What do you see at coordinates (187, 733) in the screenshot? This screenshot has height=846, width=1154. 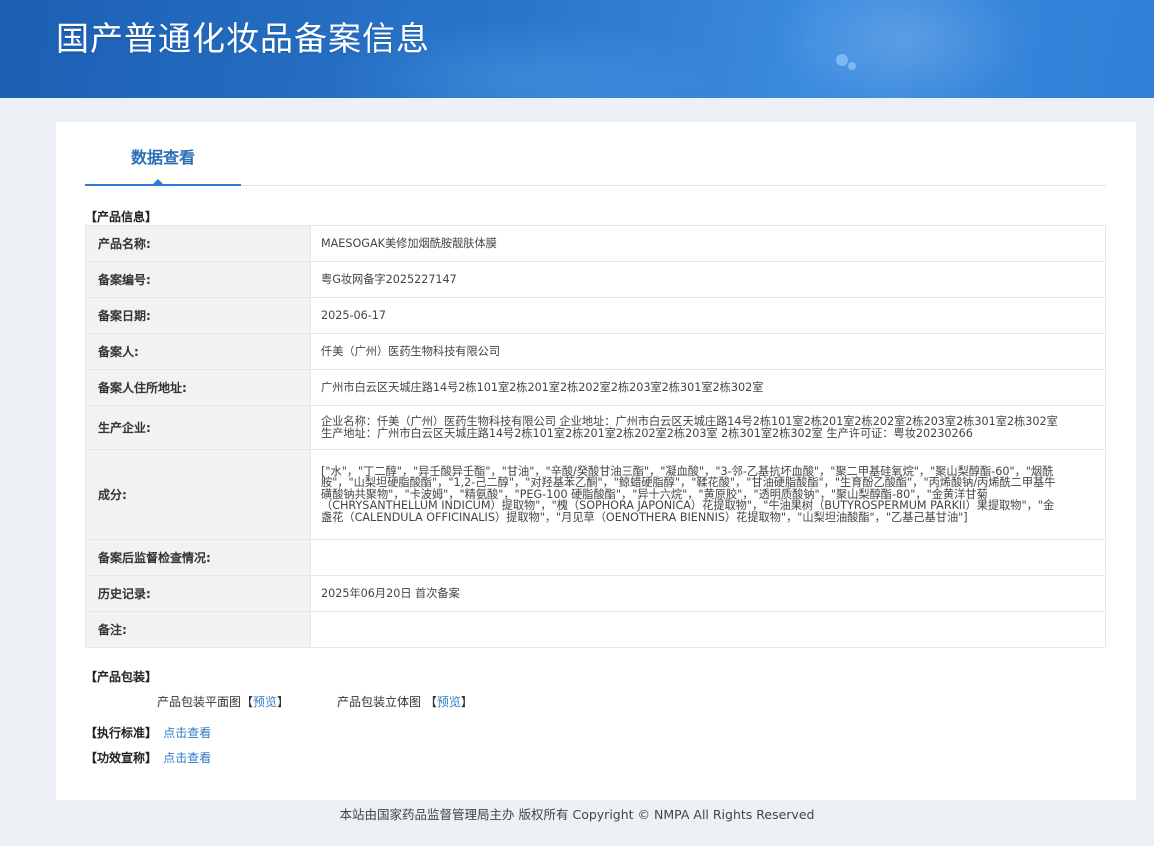 I see `standard-view-link: 点击查看` at bounding box center [187, 733].